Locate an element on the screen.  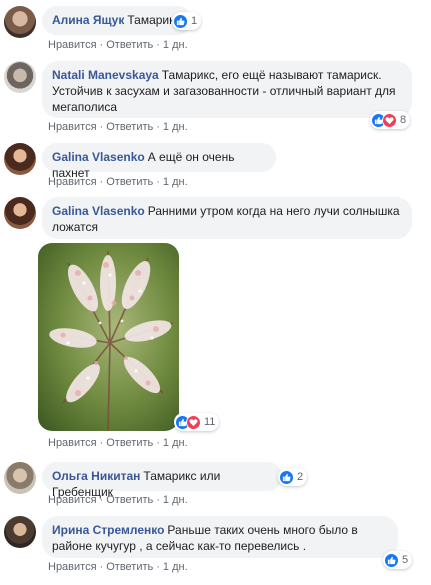
comment-author: Natali Manevskaya is located at coordinates (105, 75).